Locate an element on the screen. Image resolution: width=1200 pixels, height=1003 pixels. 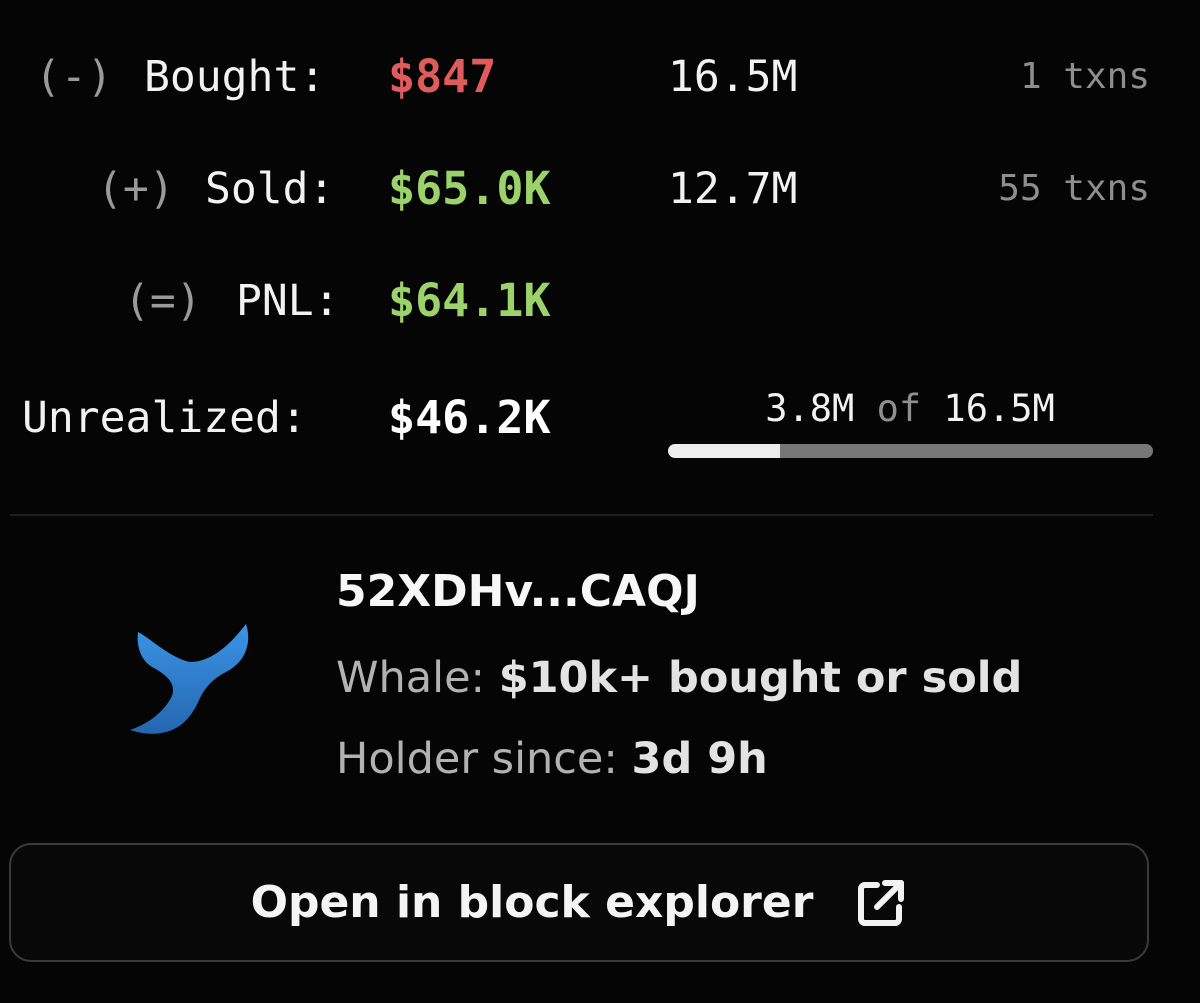
holdings-total: 16.5M is located at coordinates (999, 408).